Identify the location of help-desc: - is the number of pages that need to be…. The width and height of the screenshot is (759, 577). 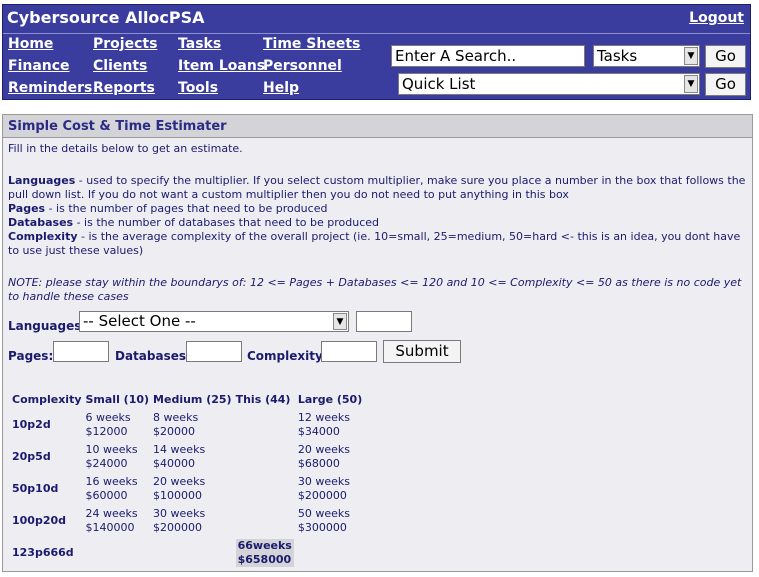
(186, 208).